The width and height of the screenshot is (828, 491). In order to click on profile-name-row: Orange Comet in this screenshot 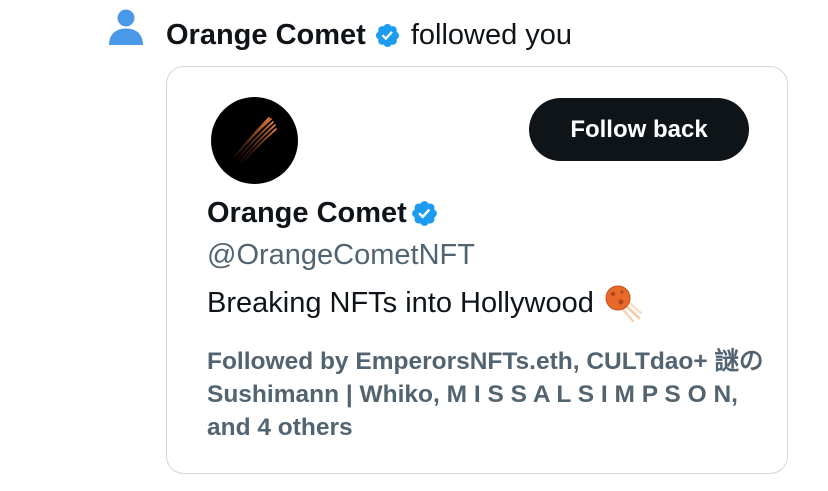, I will do `click(323, 213)`.